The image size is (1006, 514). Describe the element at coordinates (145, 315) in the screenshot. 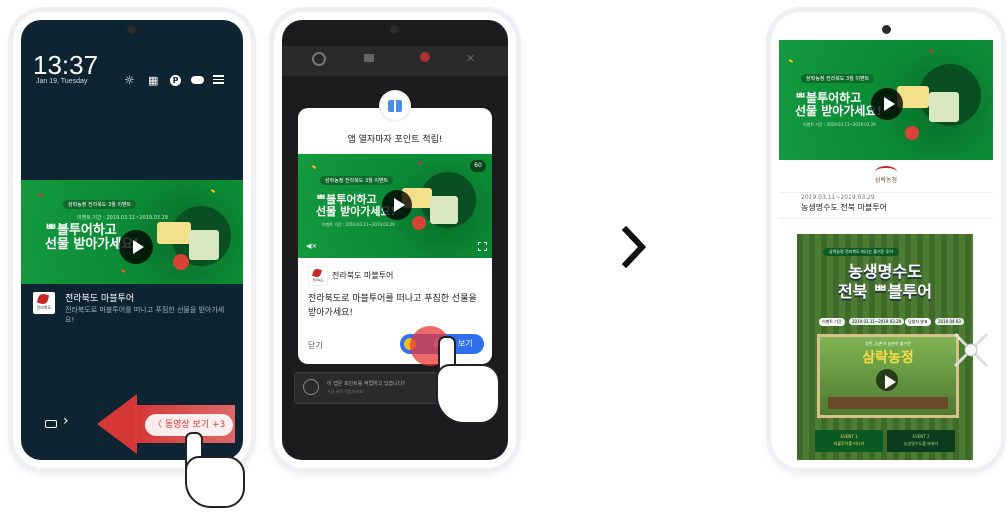

I see `notification-body: 전라북도로 마블투어를 떠나고 푸짐한 선물을 받아가세요!` at that location.